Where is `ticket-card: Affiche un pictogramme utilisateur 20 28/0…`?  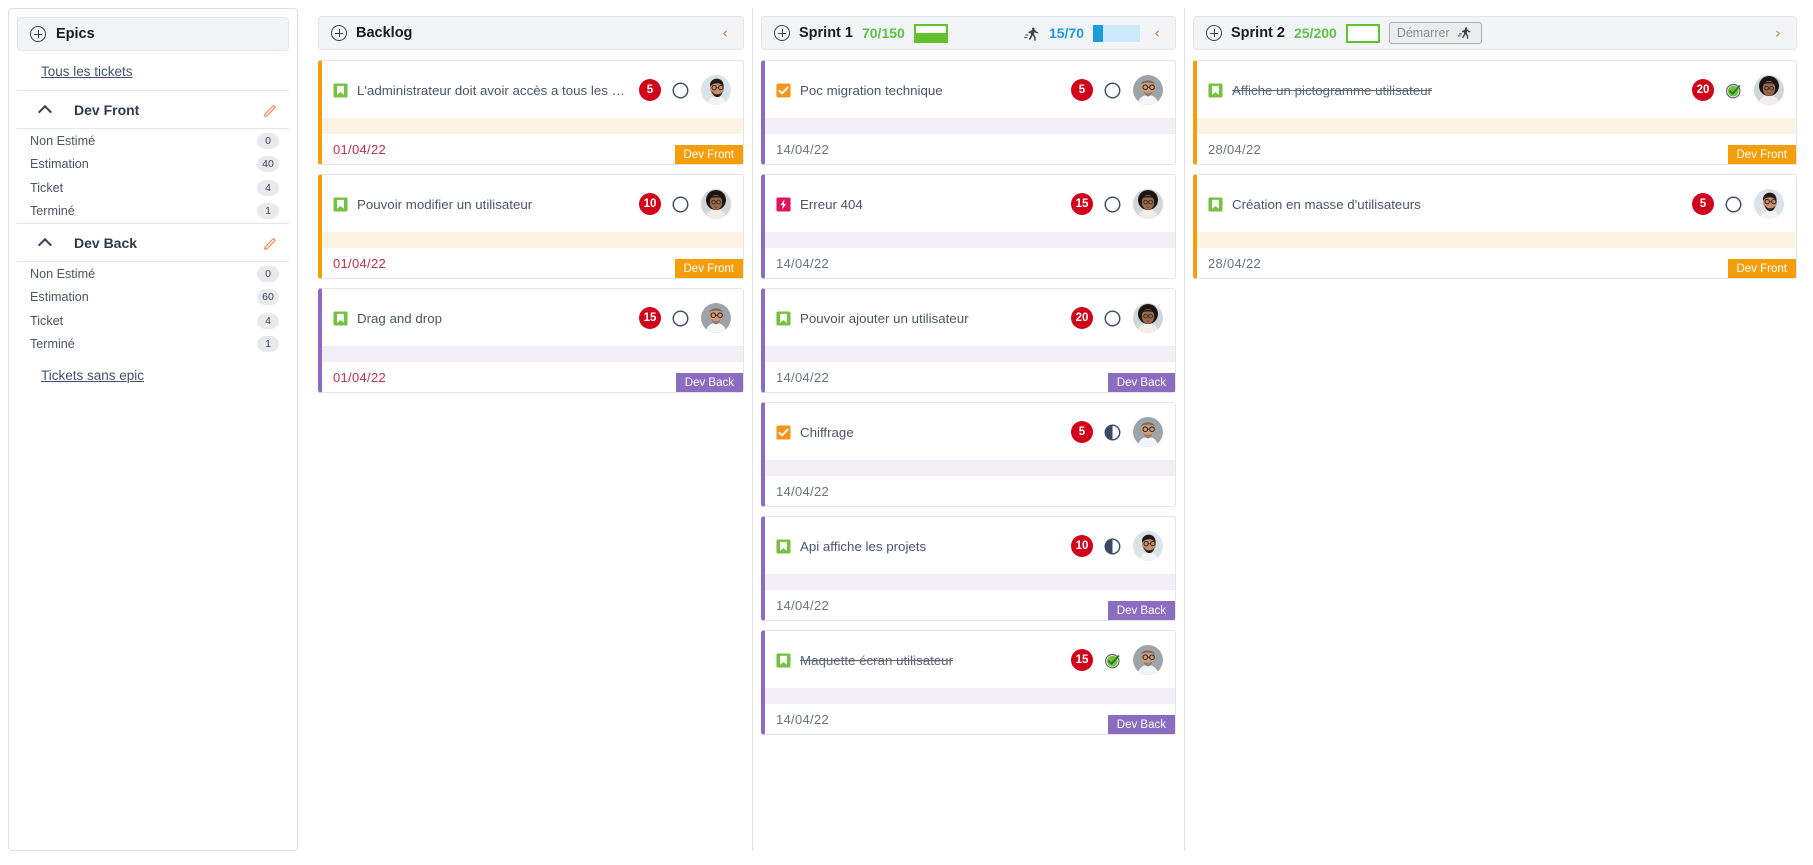
ticket-card: Affiche un pictogramme utilisateur 20 28/0… is located at coordinates (1495, 112).